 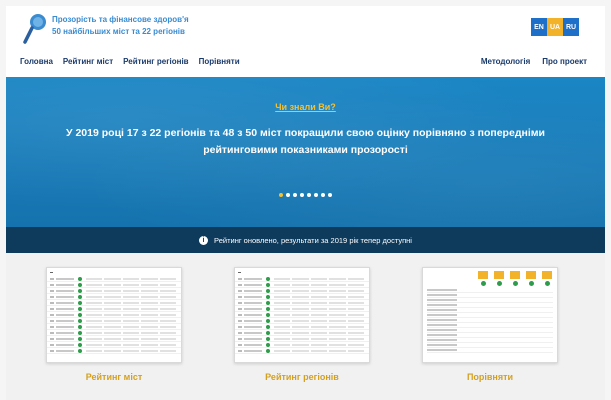 What do you see at coordinates (490, 377) in the screenshot?
I see `card-compare-link: Порівняти` at bounding box center [490, 377].